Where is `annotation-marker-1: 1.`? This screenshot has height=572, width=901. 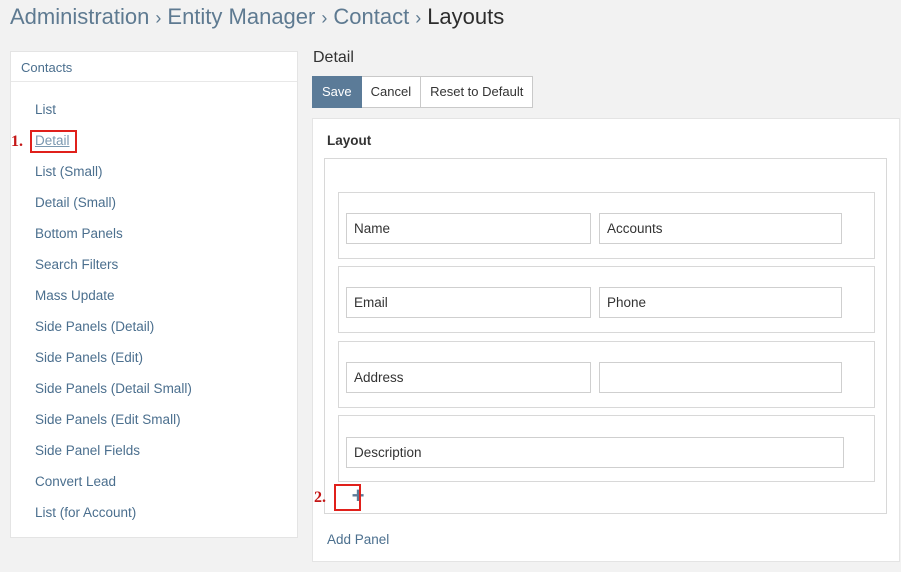 annotation-marker-1: 1. is located at coordinates (17, 141).